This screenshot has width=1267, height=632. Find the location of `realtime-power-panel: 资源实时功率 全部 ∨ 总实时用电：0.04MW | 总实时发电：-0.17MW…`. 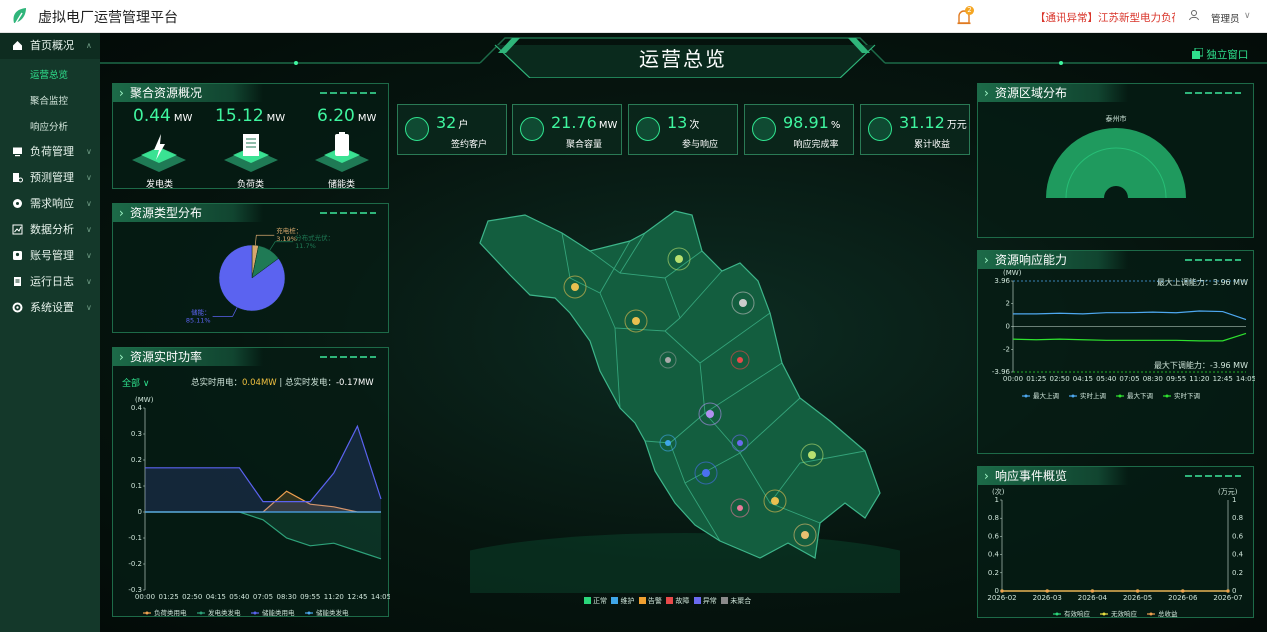

realtime-power-panel: 资源实时功率 全部 ∨ 总实时用电：0.04MW | 总实时发电：-0.17MW… is located at coordinates (251, 482).